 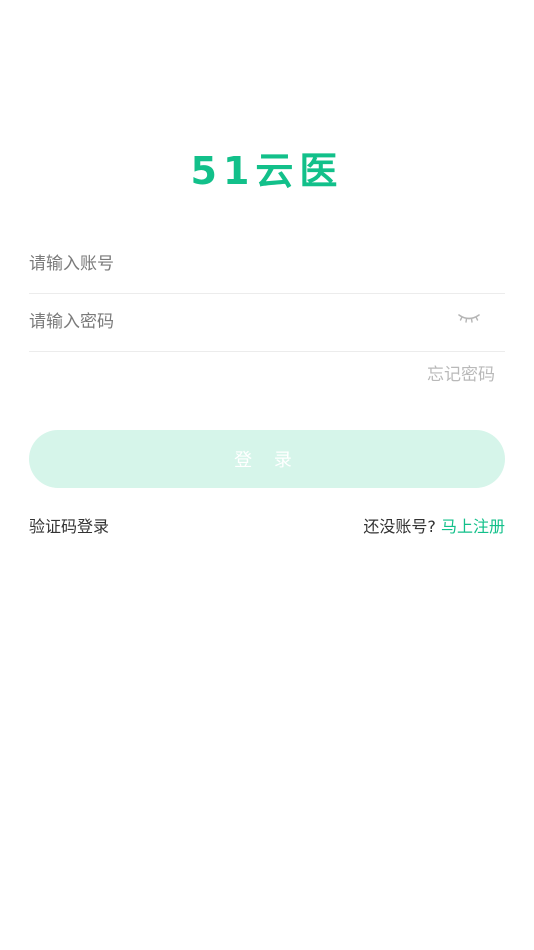 What do you see at coordinates (399, 526) in the screenshot?
I see `no-account-text: 还没账号?` at bounding box center [399, 526].